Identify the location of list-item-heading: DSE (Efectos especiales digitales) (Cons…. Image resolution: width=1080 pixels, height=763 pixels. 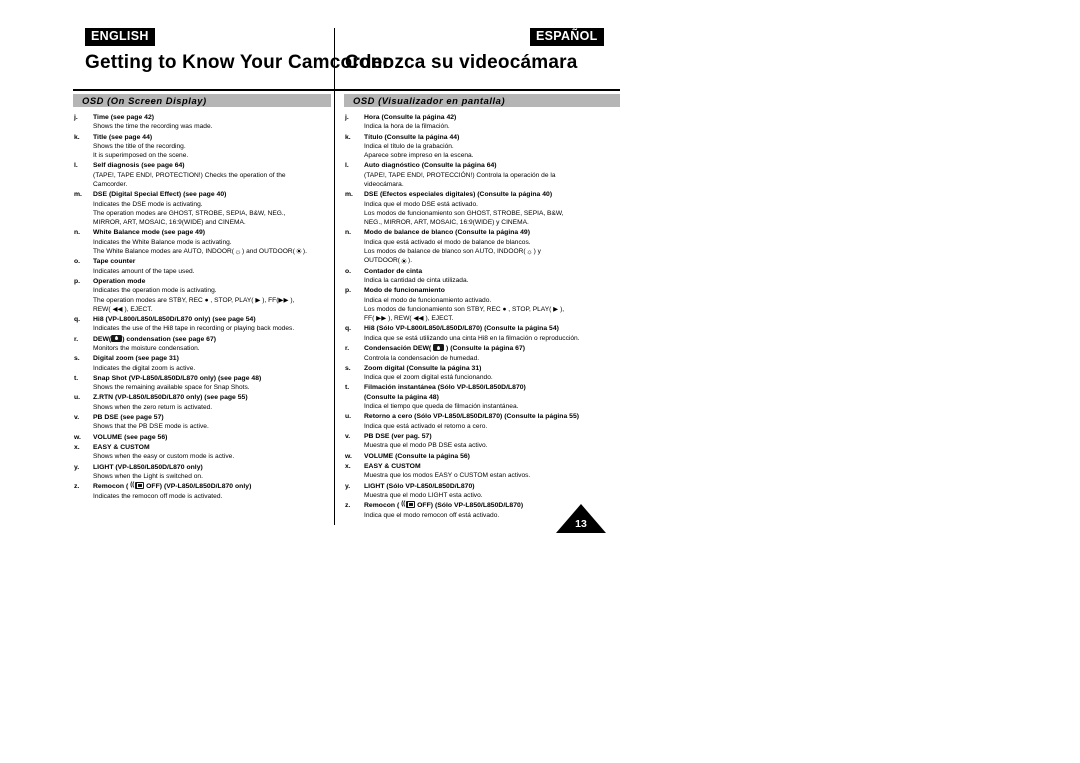
(458, 195).